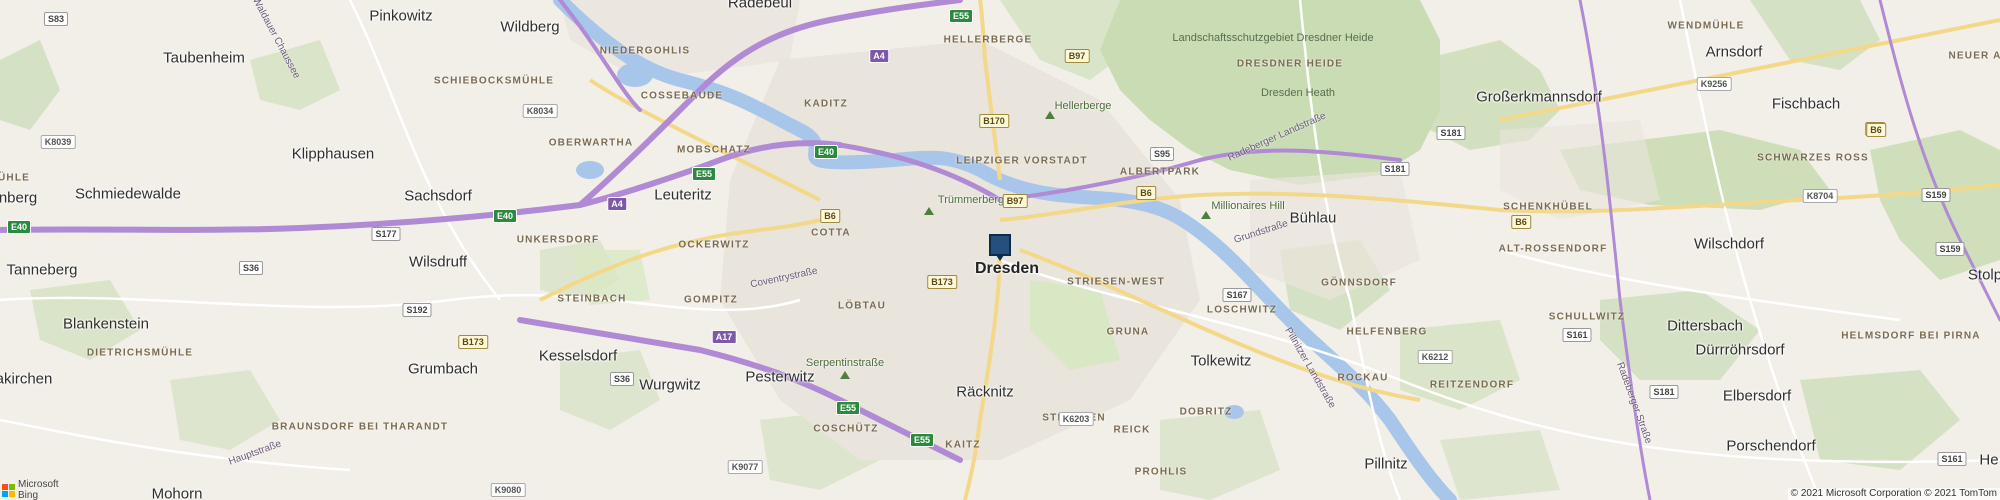  Describe the element at coordinates (1820, 196) in the screenshot. I see `road-shield: K8704` at that location.